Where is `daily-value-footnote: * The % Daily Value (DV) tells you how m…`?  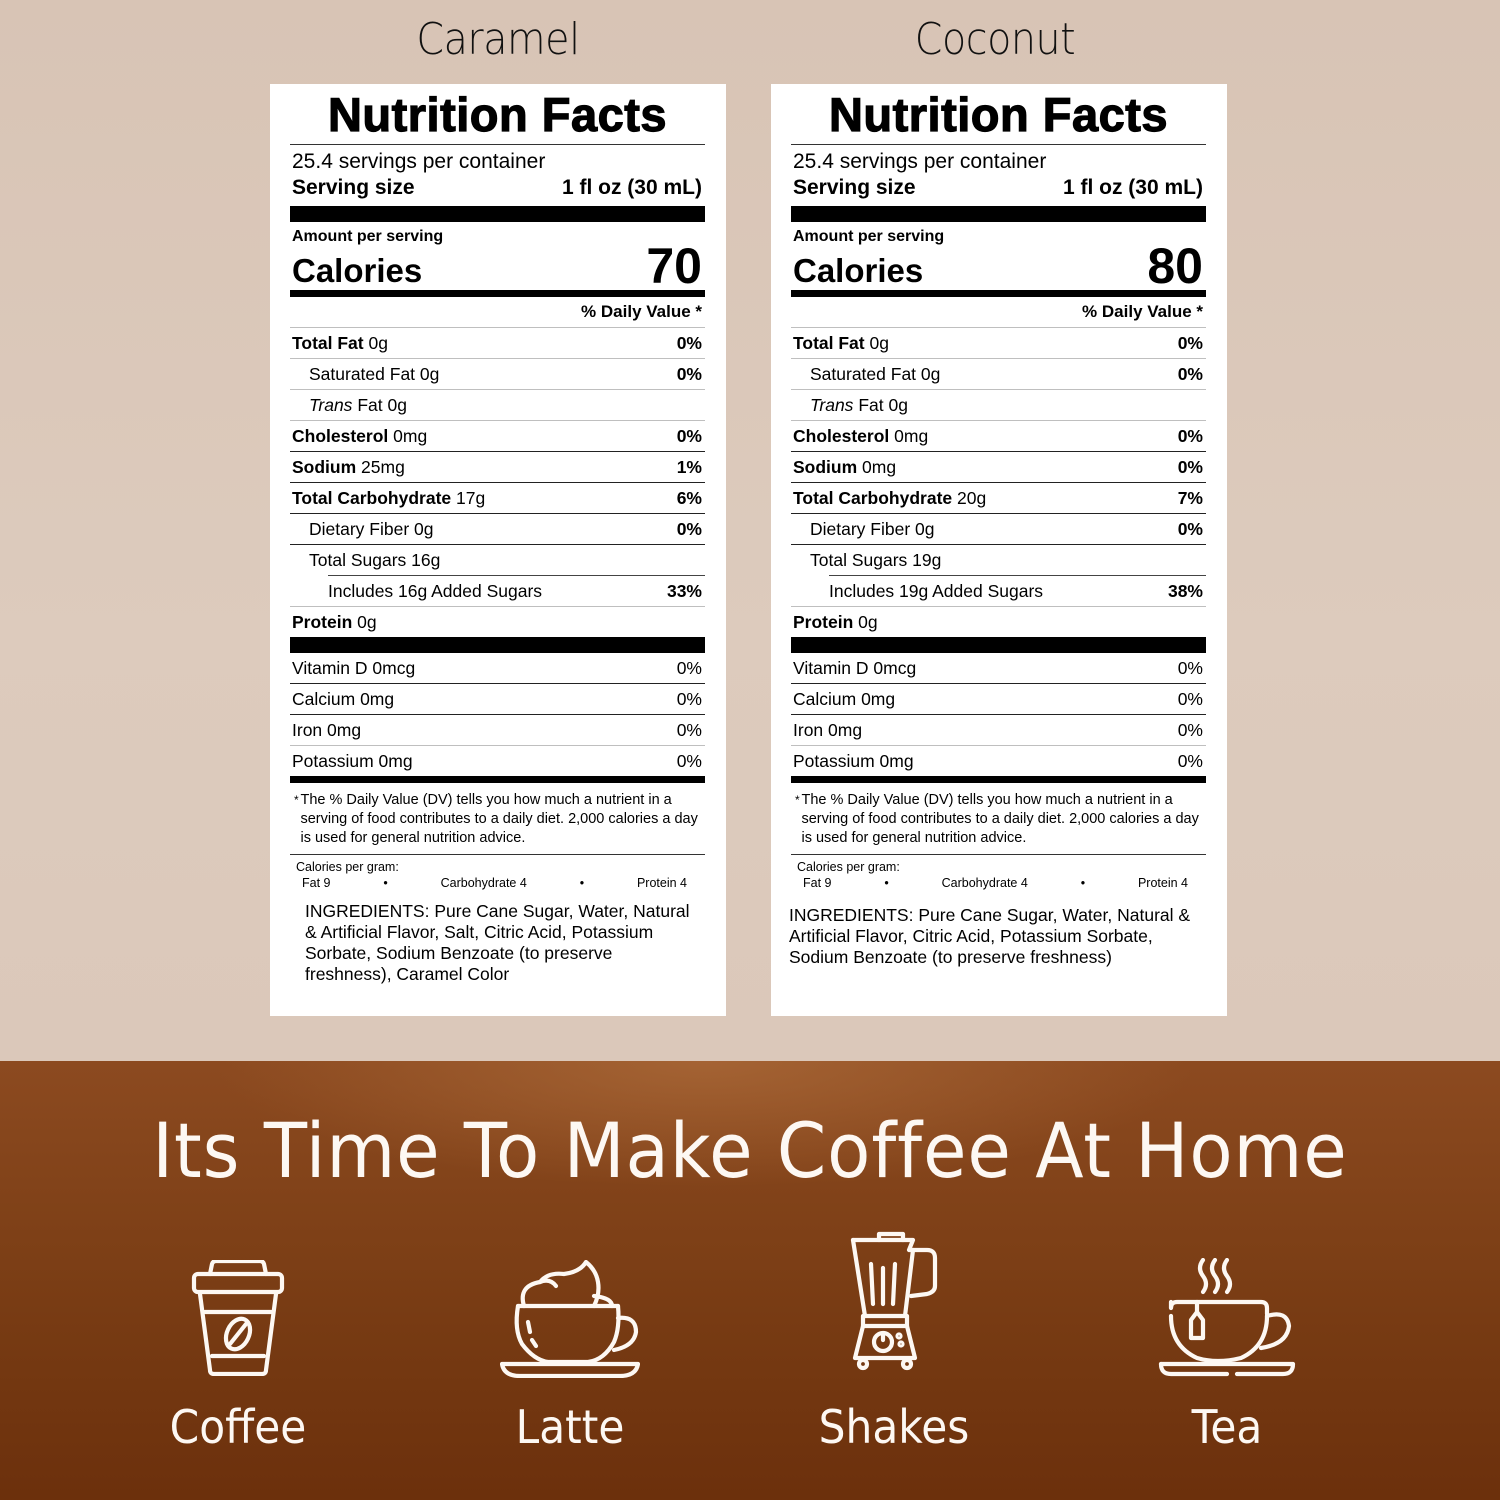
daily-value-footnote: * The % Daily Value (DV) tells you how m… is located at coordinates (998, 818).